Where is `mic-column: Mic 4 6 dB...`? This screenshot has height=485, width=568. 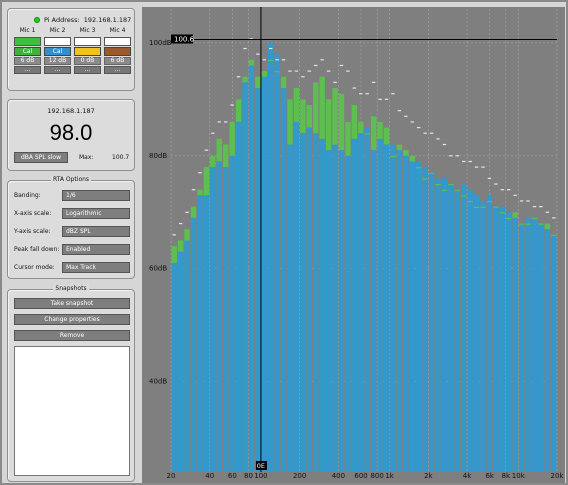 mic-column: Mic 4 6 dB... is located at coordinates (117, 50).